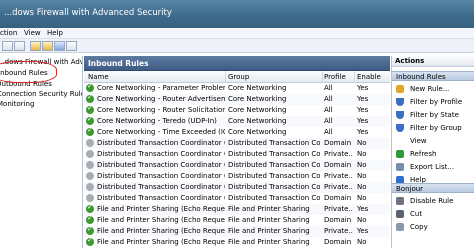  Describe the element at coordinates (41, 94) in the screenshot. I see `tree-item-connection-security: Connection Security Rules` at that location.